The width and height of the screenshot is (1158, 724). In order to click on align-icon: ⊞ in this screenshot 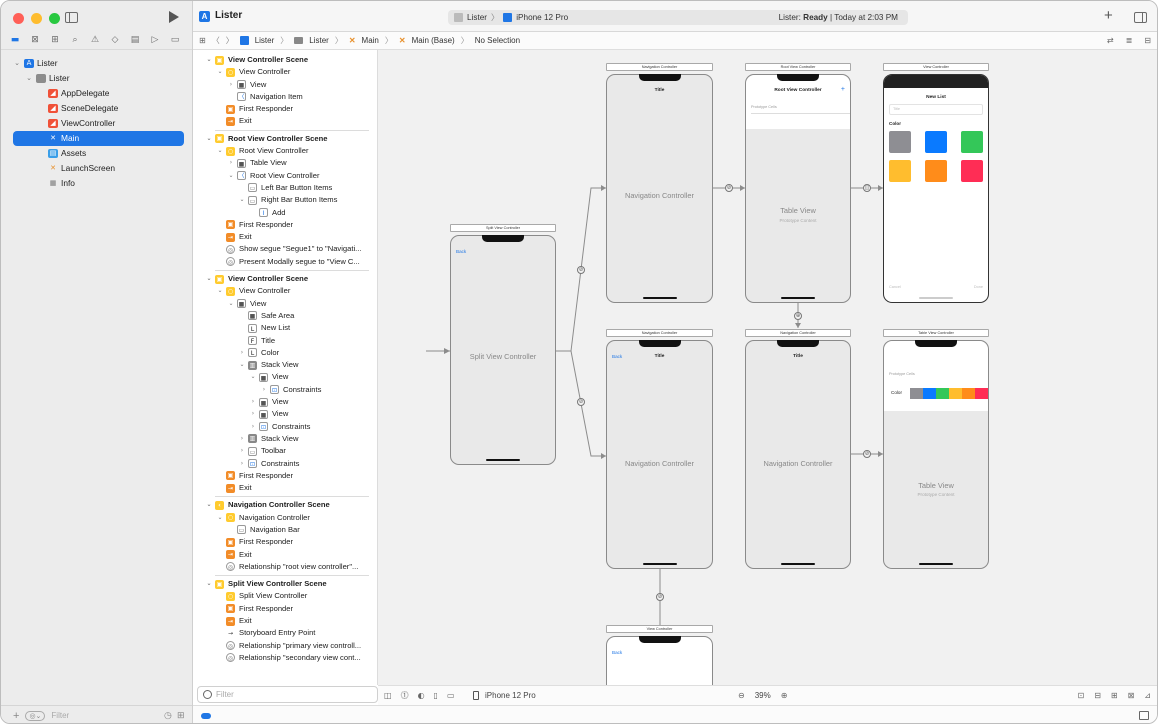, I will do `click(1114, 695)`.